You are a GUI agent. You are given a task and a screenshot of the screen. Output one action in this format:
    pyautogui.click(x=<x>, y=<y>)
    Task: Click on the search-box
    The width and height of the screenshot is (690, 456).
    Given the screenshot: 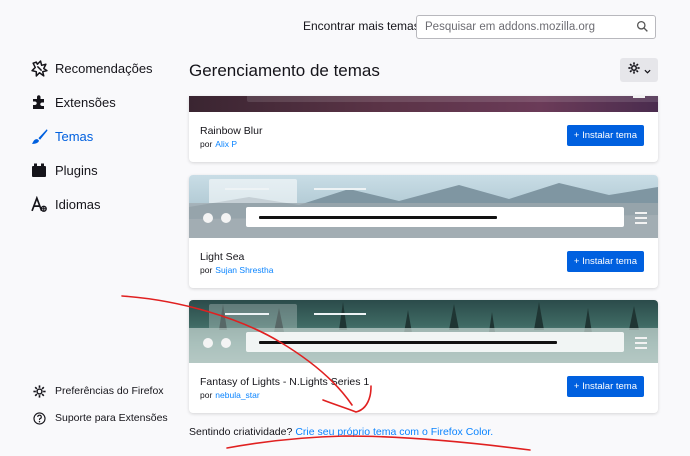 What is the action you would take?
    pyautogui.click(x=536, y=27)
    